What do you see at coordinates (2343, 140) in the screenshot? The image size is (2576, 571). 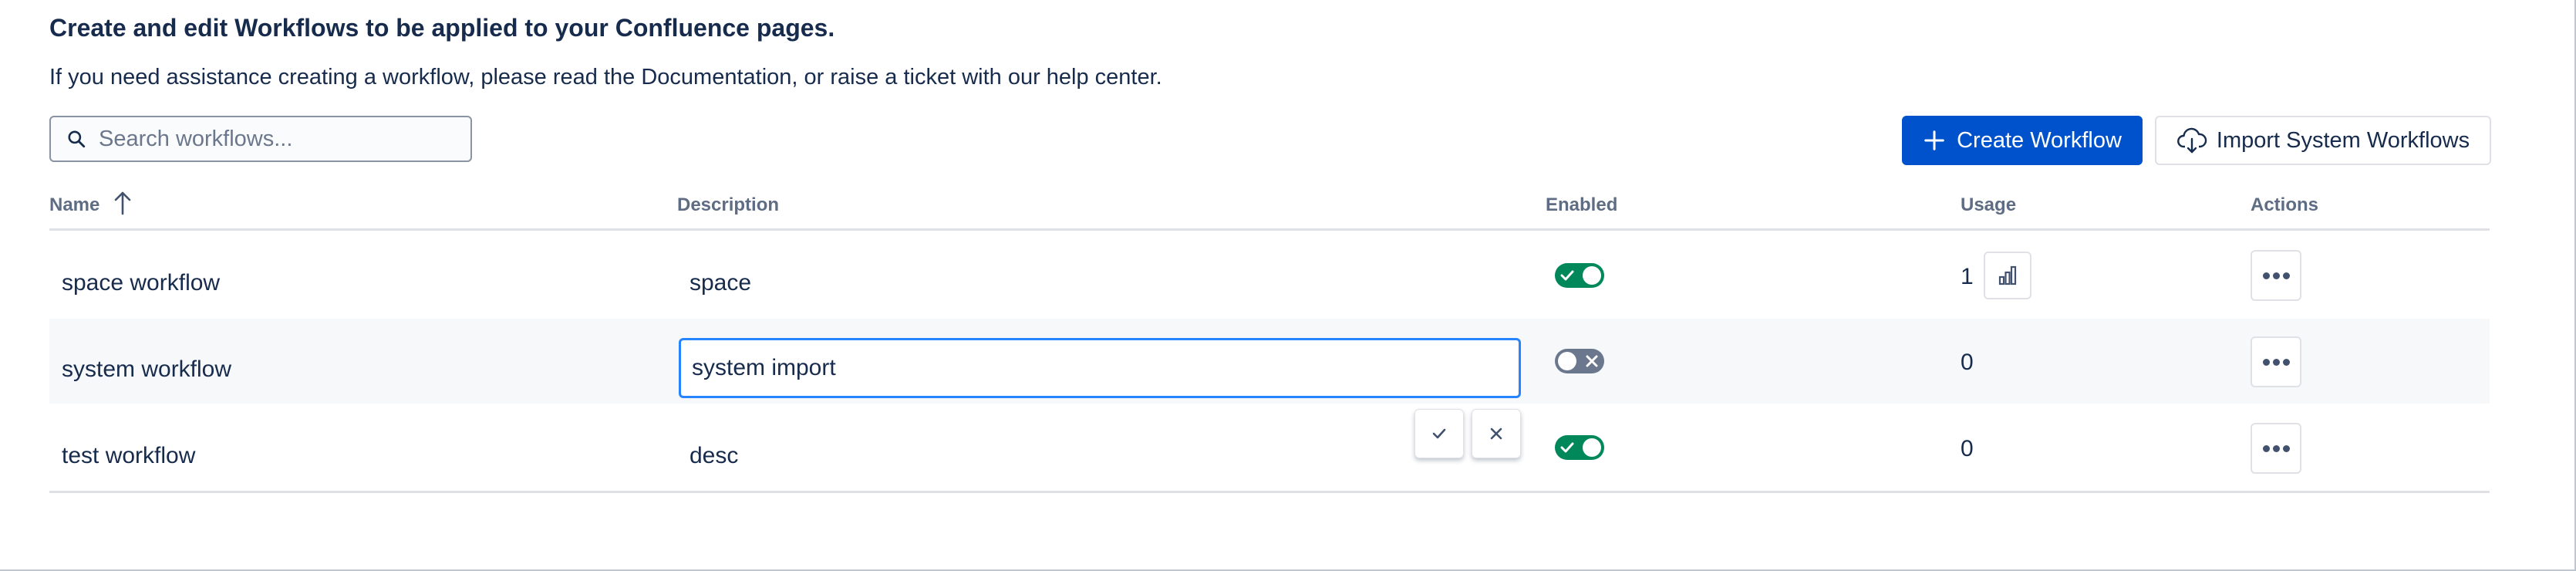 I see `import-system-workflows-label: Import System Workflows` at bounding box center [2343, 140].